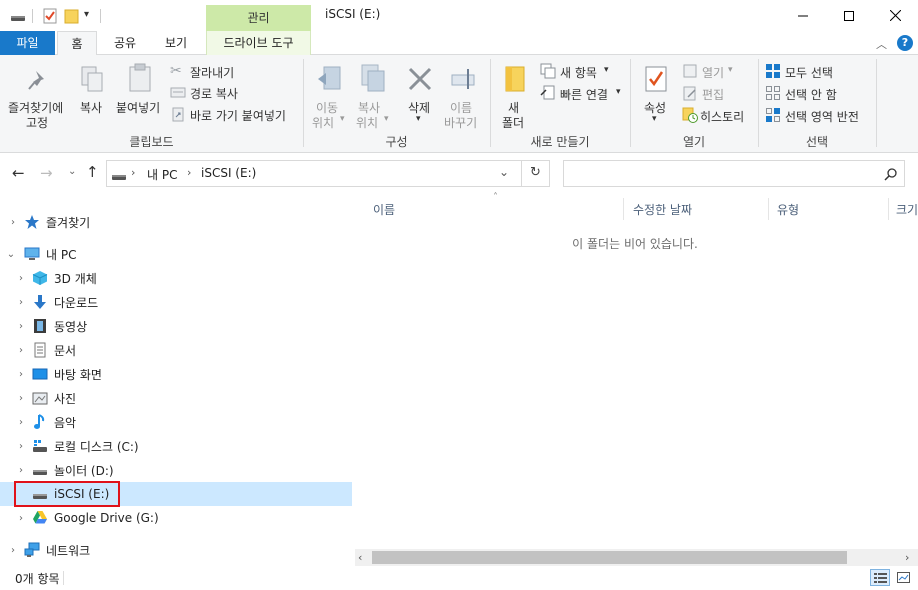 This screenshot has height=590, width=918. Describe the element at coordinates (176, 350) in the screenshot. I see `nav-item-documents: › 문서` at that location.